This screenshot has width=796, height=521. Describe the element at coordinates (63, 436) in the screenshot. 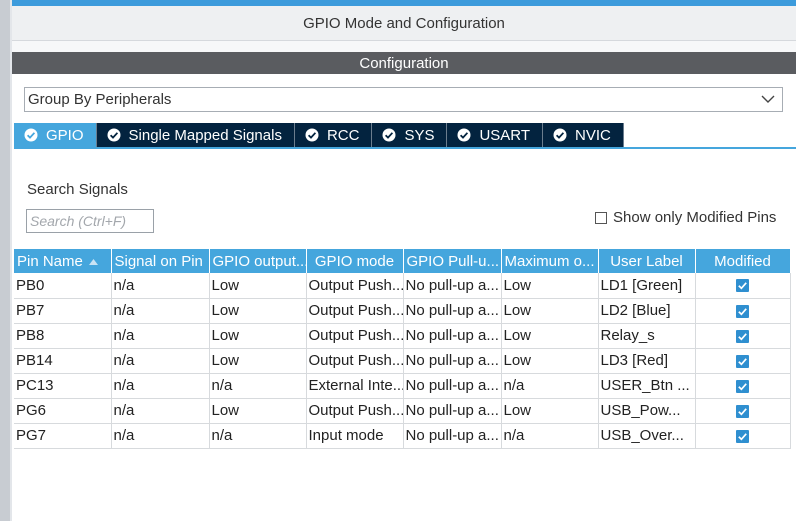

I see `pin-name-cell: PG7` at that location.